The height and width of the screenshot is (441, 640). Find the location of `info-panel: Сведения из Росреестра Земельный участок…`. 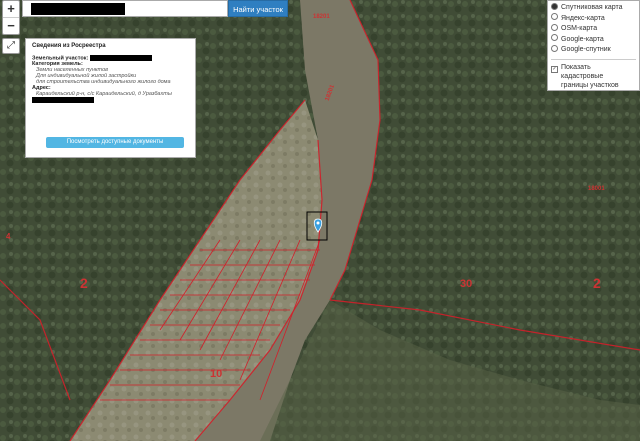

info-panel: Сведения из Росреестра Земельный участок… is located at coordinates (110, 98).